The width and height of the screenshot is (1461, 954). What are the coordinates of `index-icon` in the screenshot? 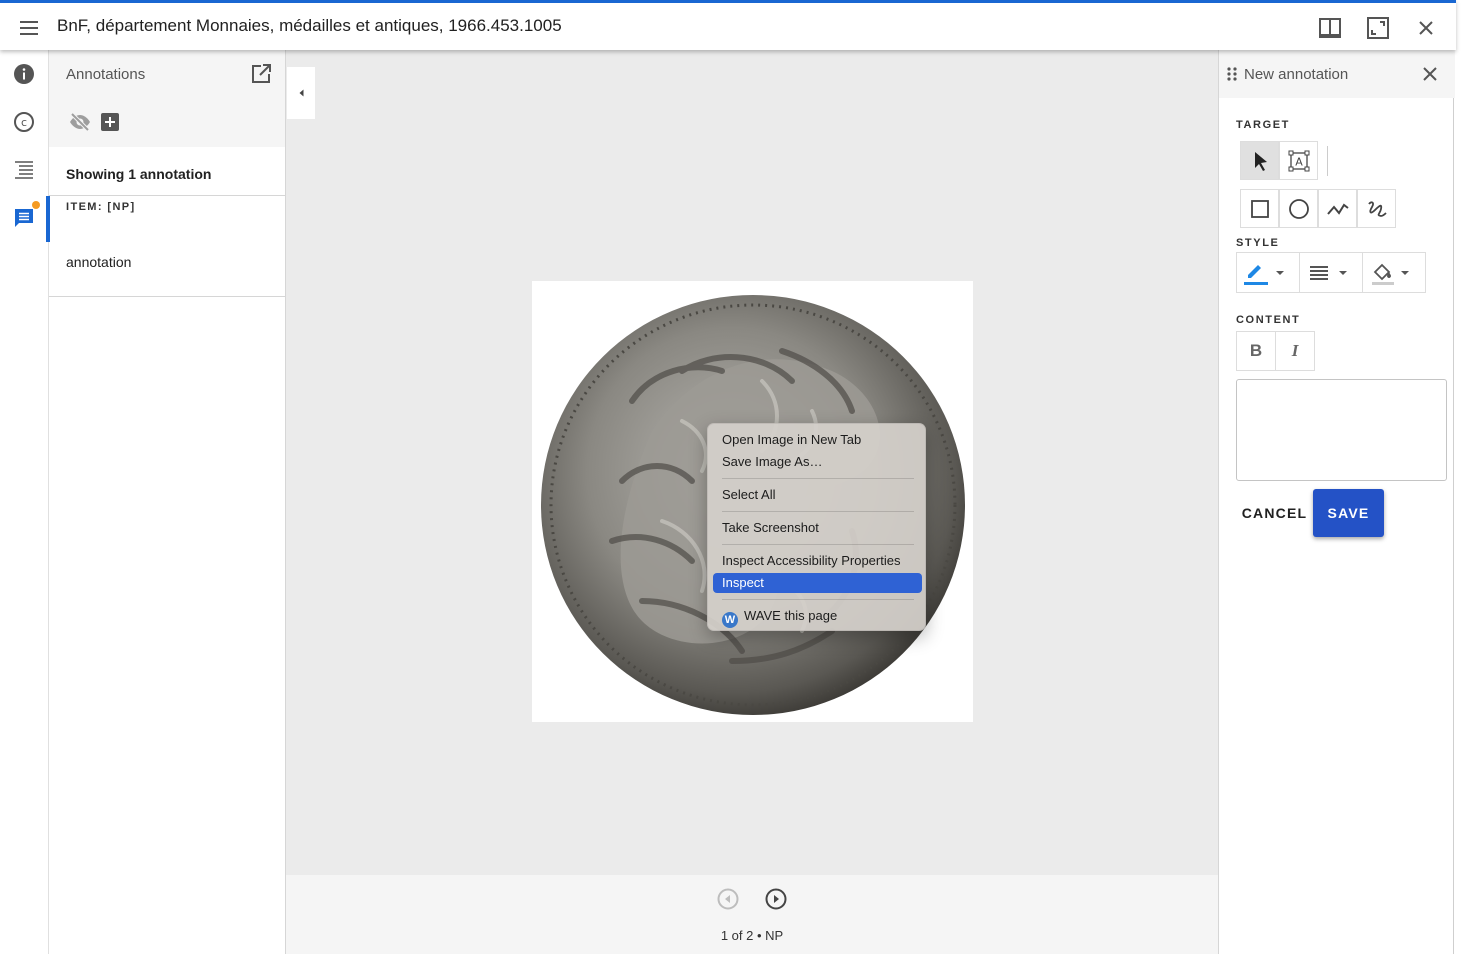 It's located at (24, 170).